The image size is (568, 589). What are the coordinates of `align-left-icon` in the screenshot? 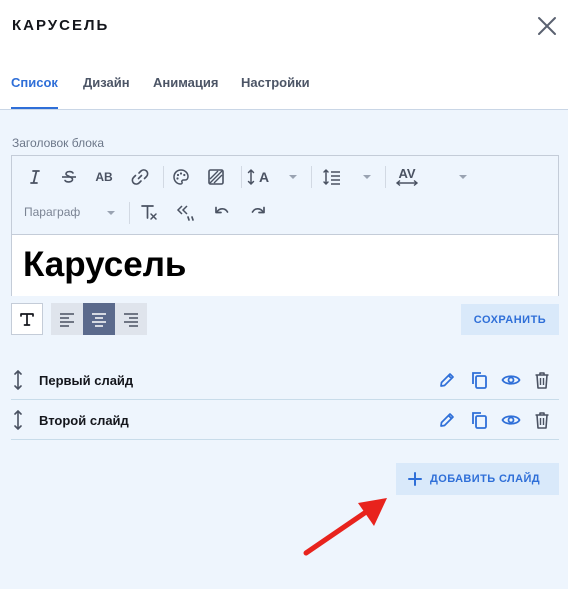 It's located at (67, 320).